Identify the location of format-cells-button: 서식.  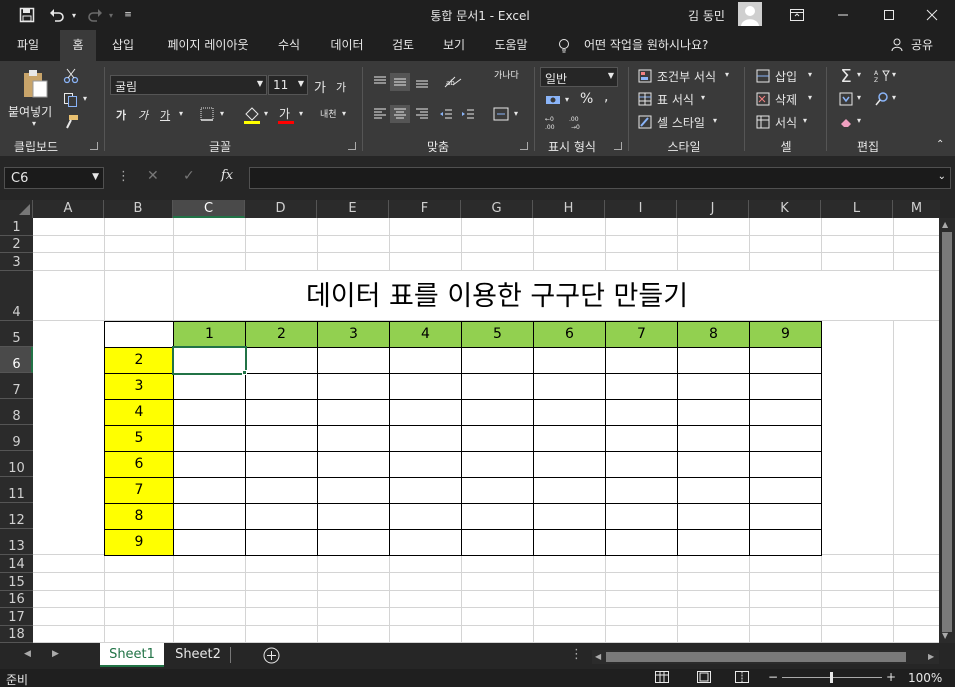
(786, 122).